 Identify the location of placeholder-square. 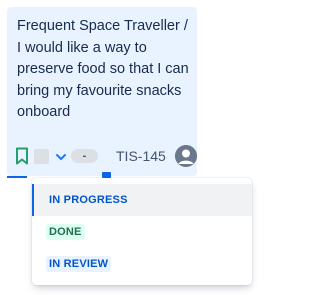
(41, 156).